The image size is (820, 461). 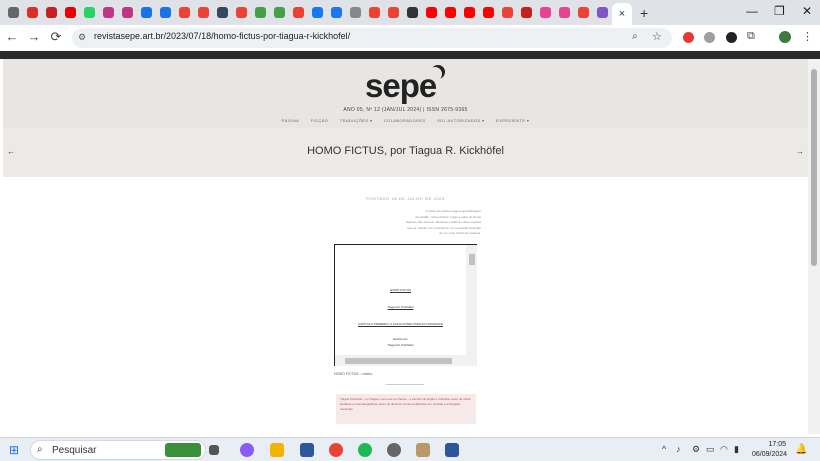 What do you see at coordinates (807, 36) in the screenshot?
I see `browser-menu-icon: ⋮` at bounding box center [807, 36].